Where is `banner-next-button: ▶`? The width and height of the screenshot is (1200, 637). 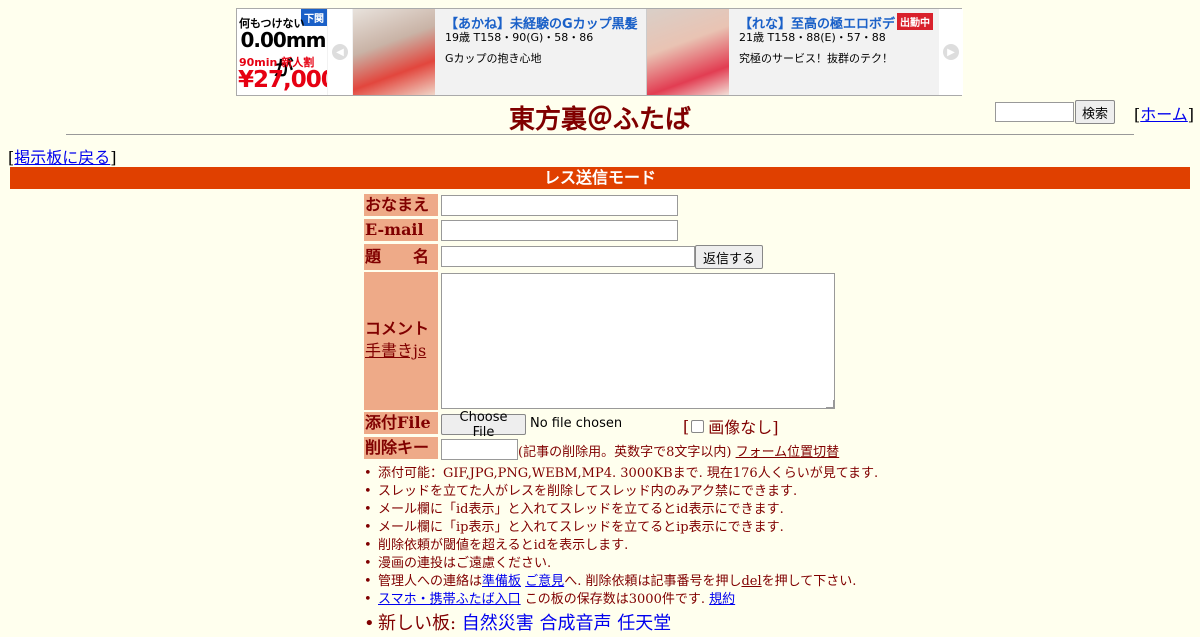
banner-next-button: ▶ is located at coordinates (951, 52).